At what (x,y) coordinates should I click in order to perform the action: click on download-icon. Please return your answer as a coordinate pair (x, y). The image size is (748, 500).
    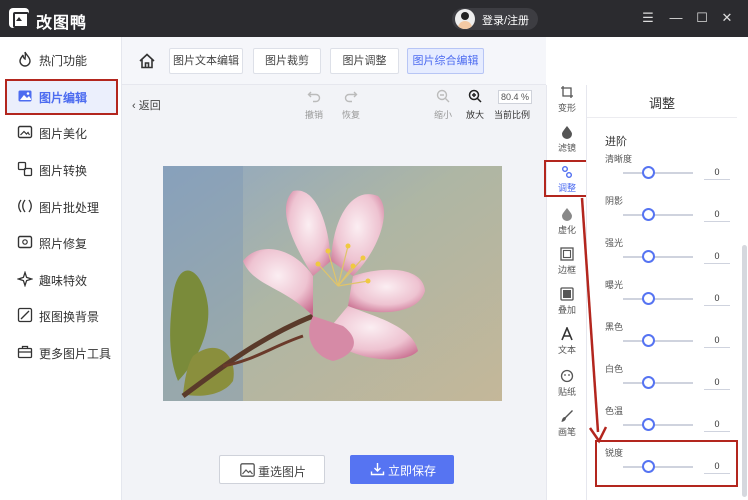
    Looking at the image, I should click on (377, 469).